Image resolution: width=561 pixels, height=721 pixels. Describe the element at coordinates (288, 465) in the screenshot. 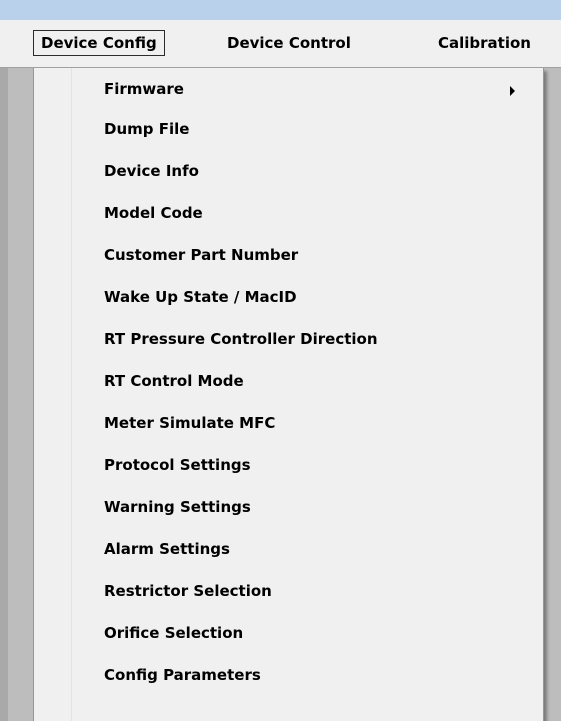

I see `menu-item-protocol-settings: Protocol Settings` at that location.